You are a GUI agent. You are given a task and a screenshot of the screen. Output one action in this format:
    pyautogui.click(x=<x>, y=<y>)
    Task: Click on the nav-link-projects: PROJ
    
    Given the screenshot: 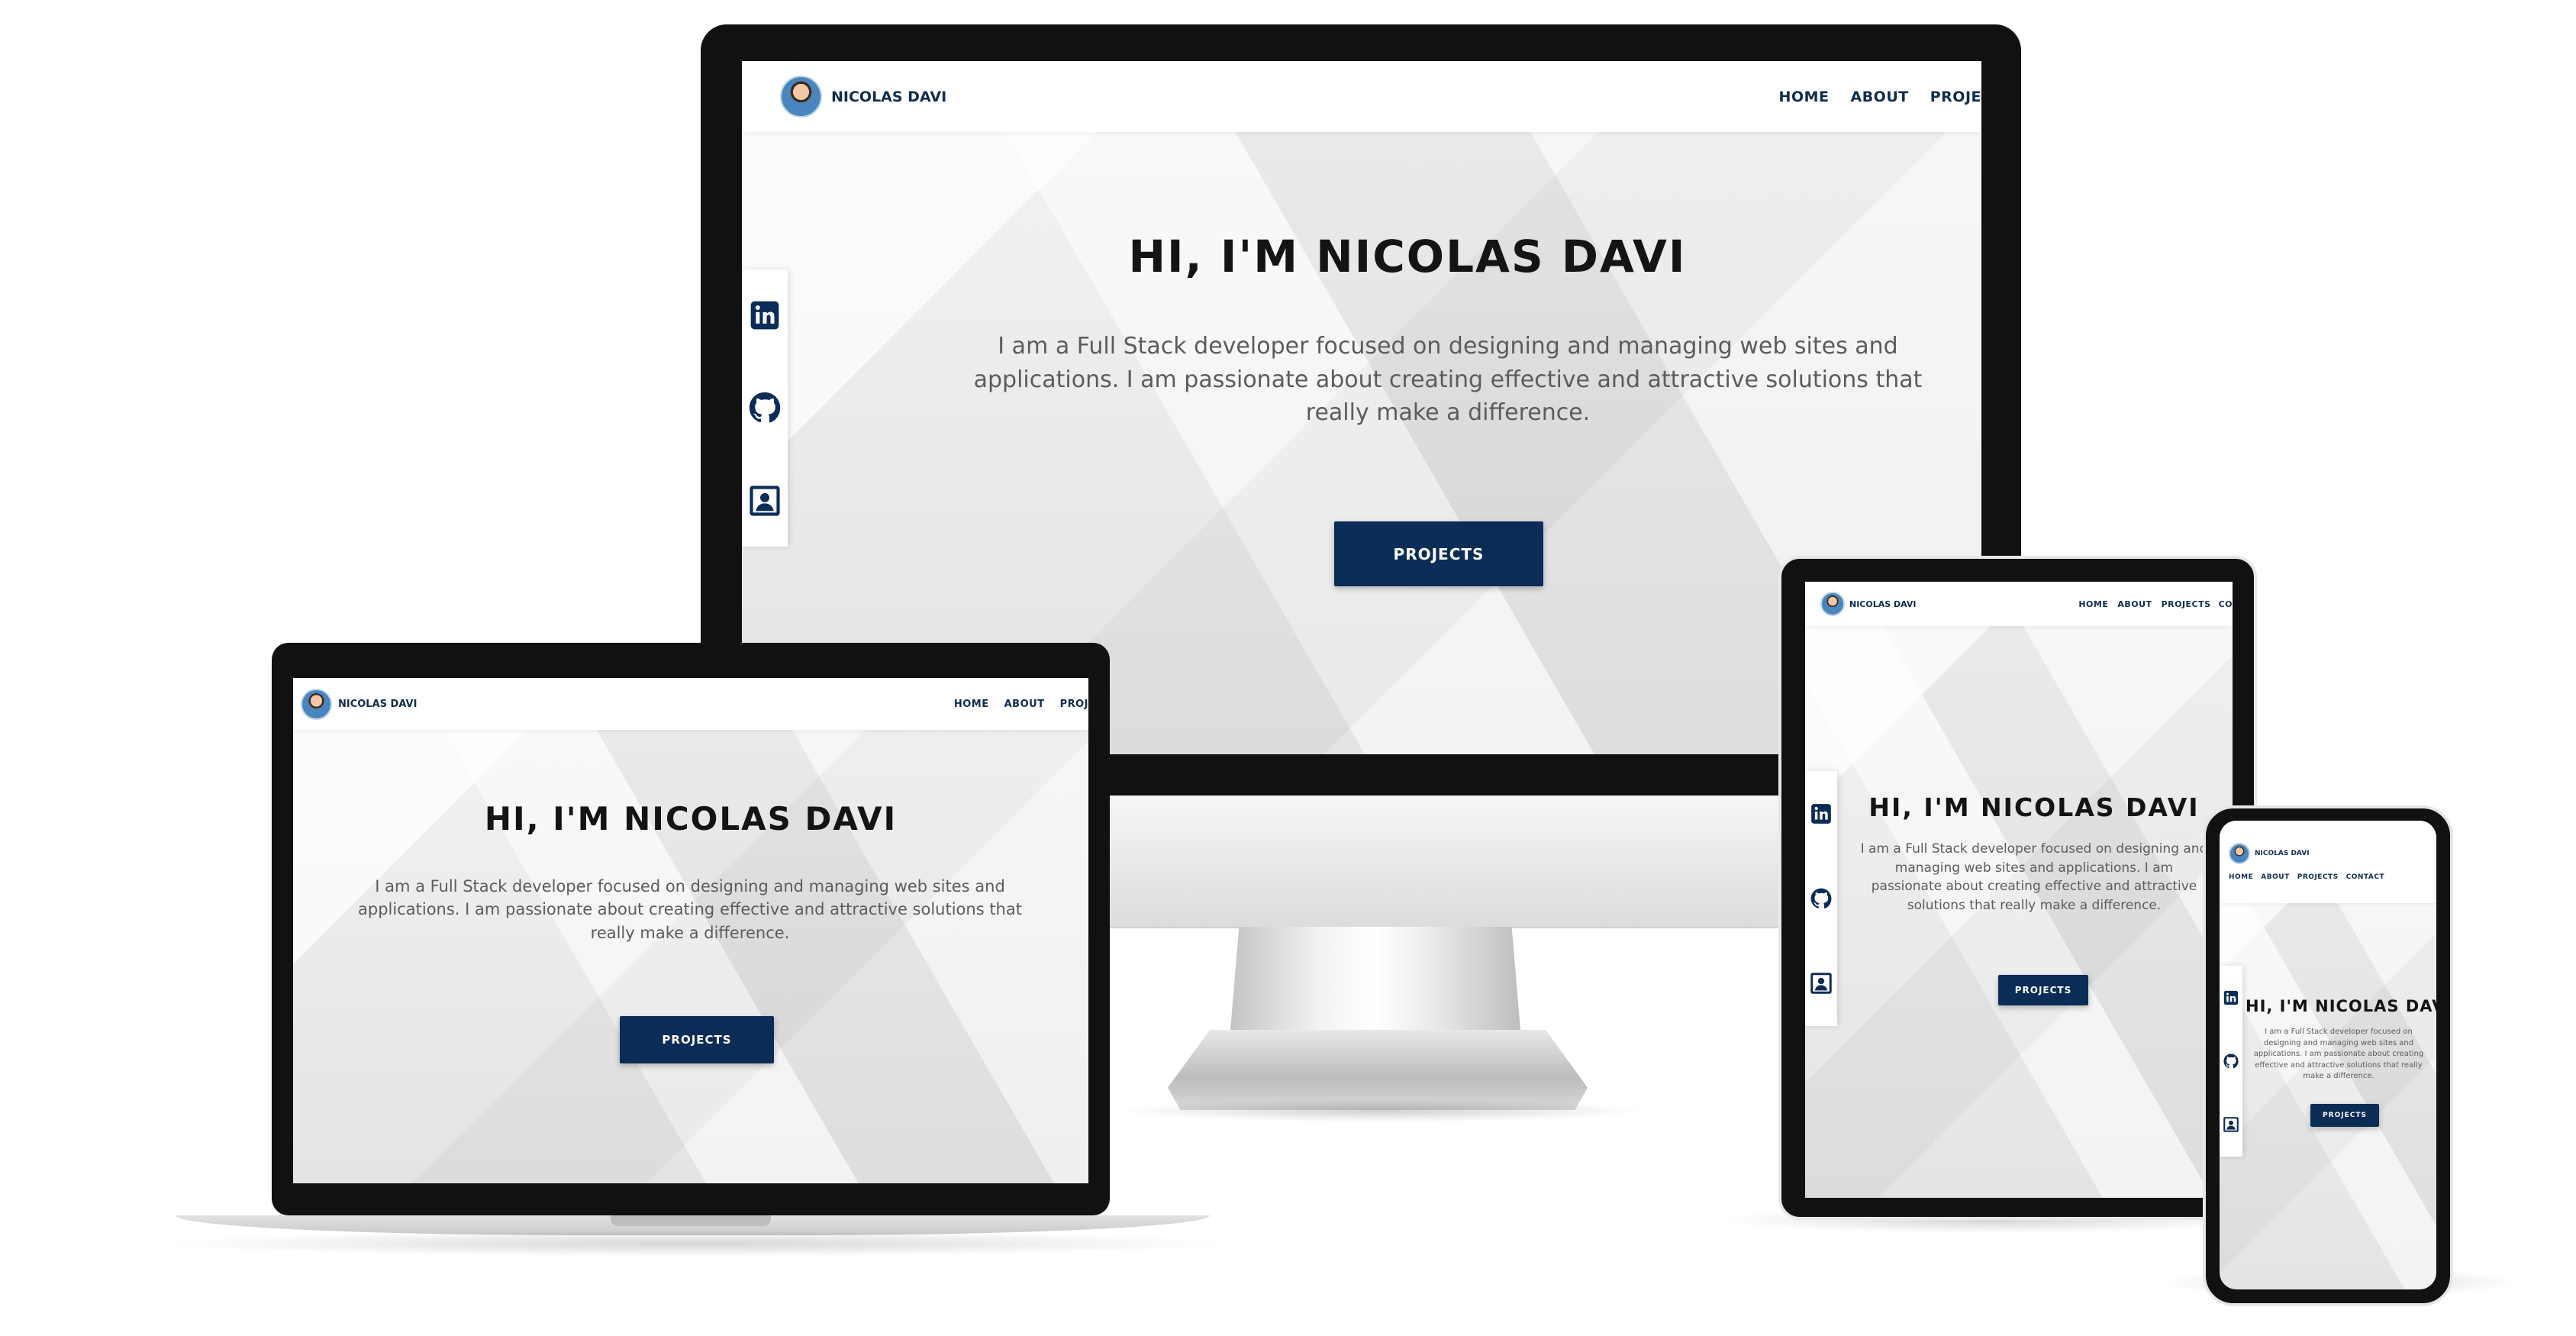 What is the action you would take?
    pyautogui.click(x=1074, y=704)
    